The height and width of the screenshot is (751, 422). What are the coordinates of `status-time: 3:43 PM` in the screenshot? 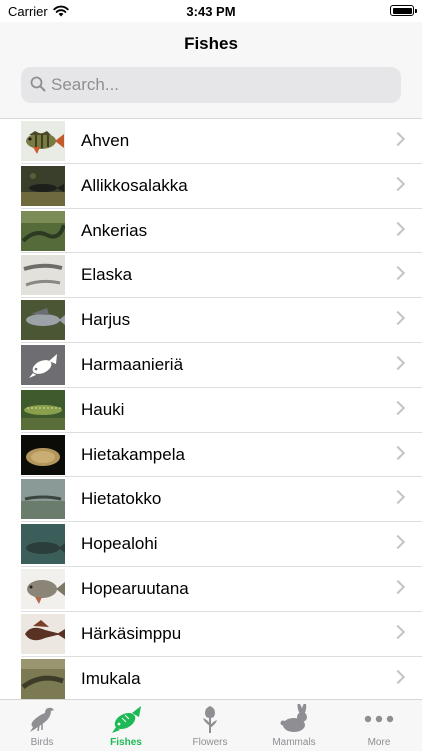 It's located at (211, 11).